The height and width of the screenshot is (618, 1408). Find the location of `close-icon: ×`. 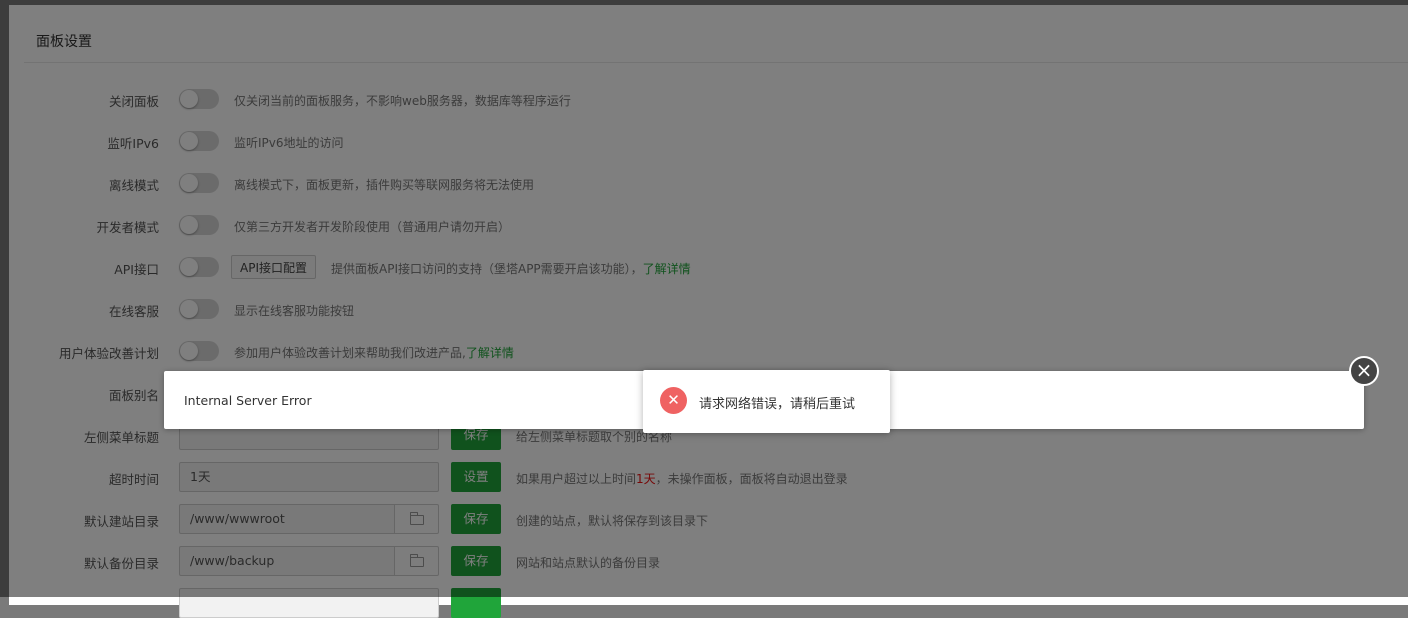

close-icon: × is located at coordinates (1364, 371).